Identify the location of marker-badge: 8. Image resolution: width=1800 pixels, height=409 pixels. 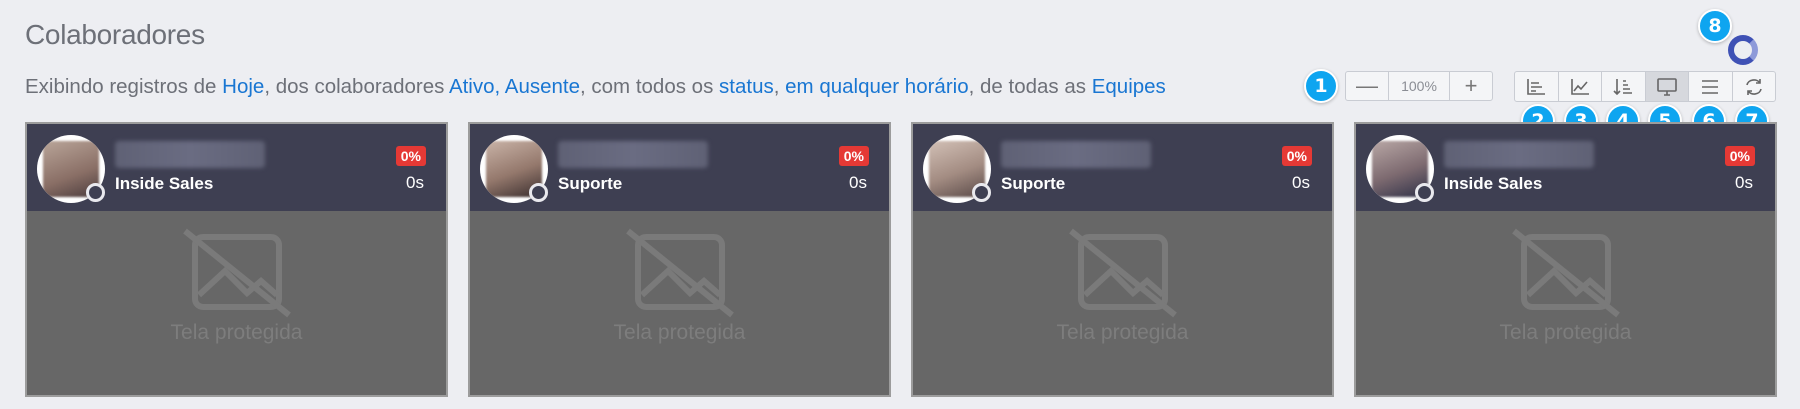
(1715, 26).